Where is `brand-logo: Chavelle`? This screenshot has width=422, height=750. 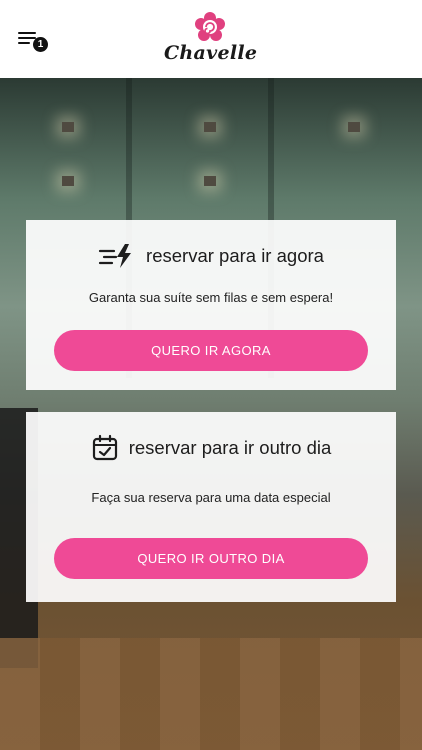
brand-logo: Chavelle is located at coordinates (211, 40).